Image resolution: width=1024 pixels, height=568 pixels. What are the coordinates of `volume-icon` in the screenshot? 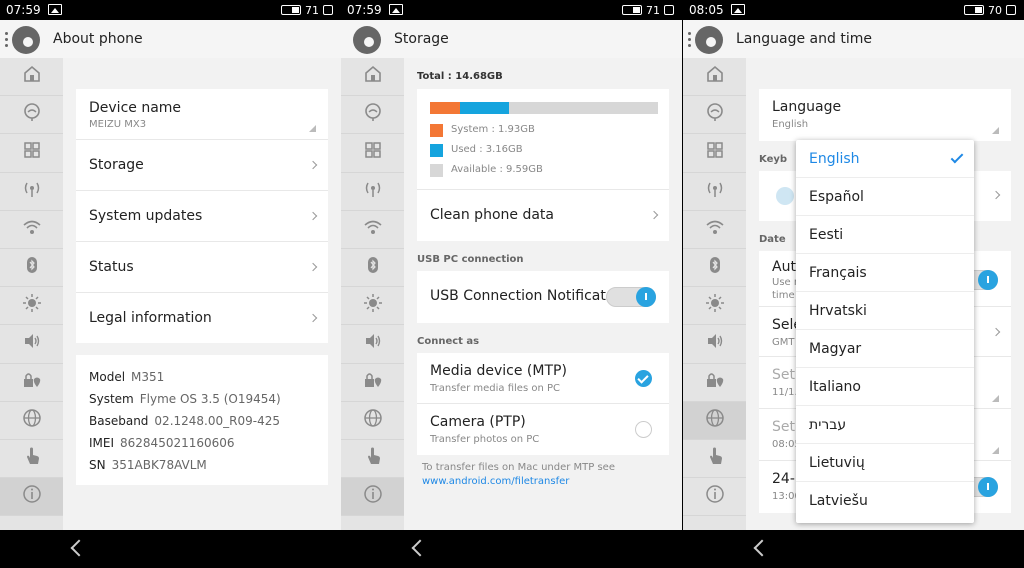 It's located at (32, 343).